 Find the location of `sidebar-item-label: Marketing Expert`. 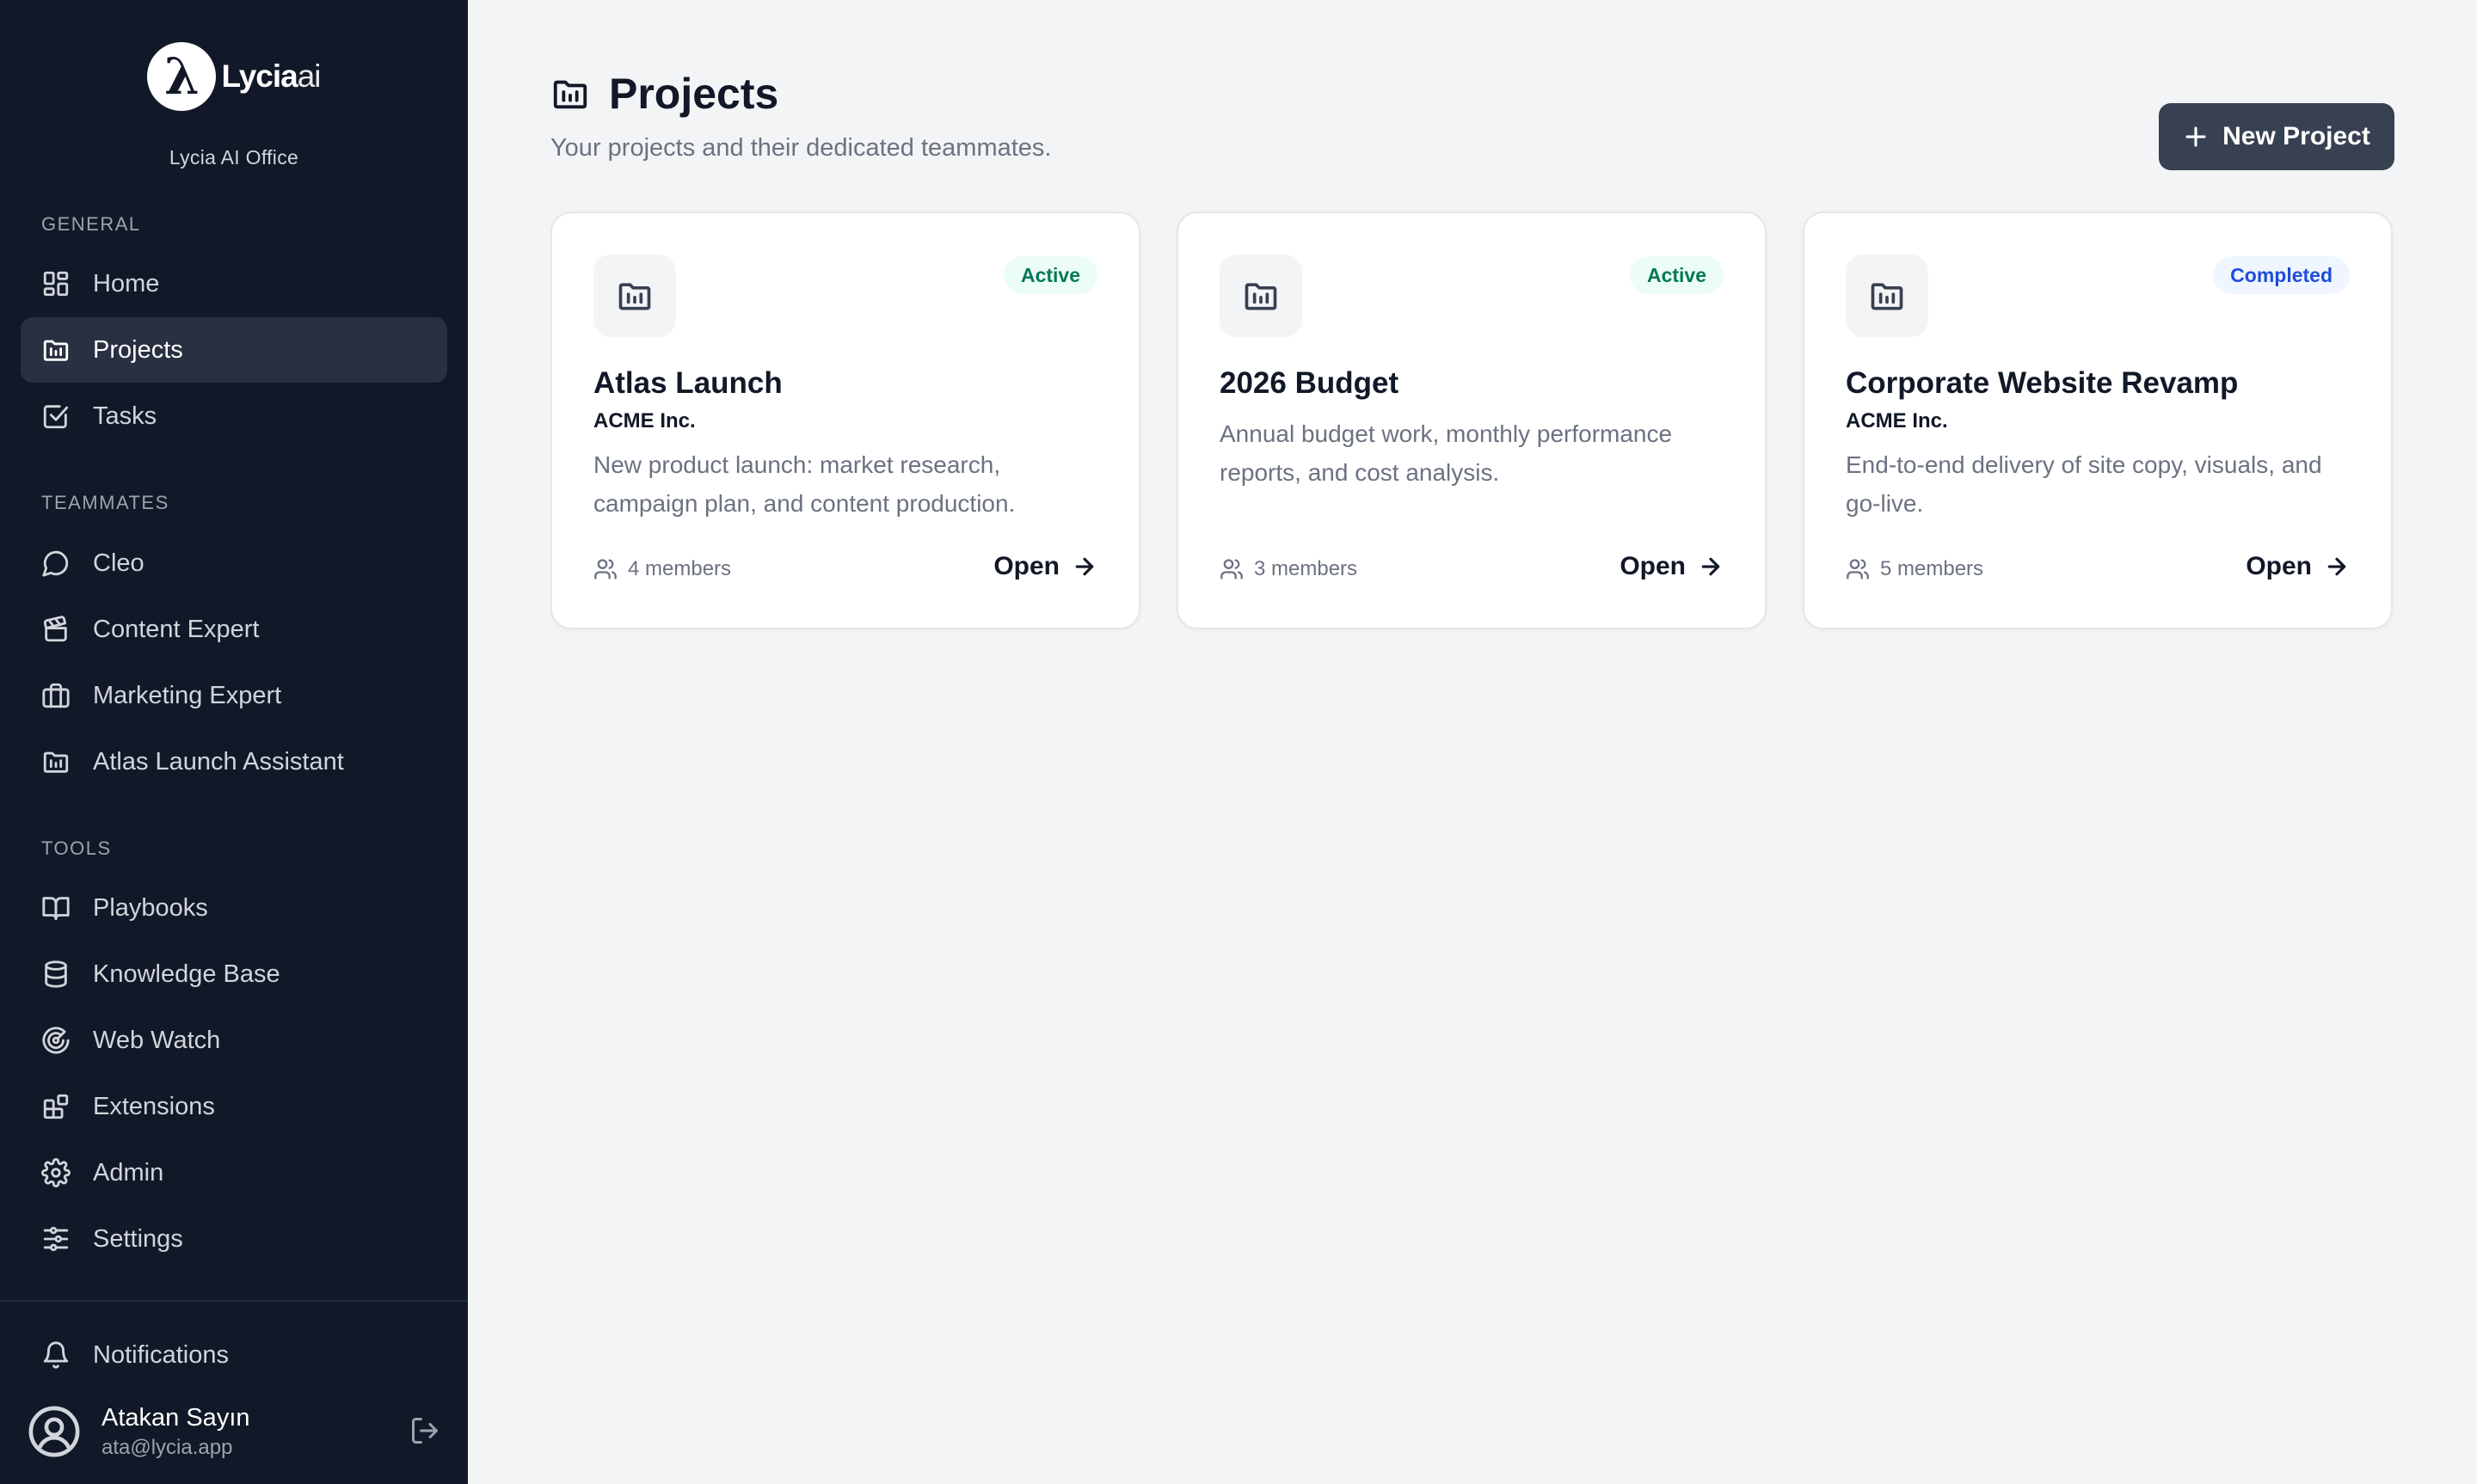

sidebar-item-label: Marketing Expert is located at coordinates (188, 695).